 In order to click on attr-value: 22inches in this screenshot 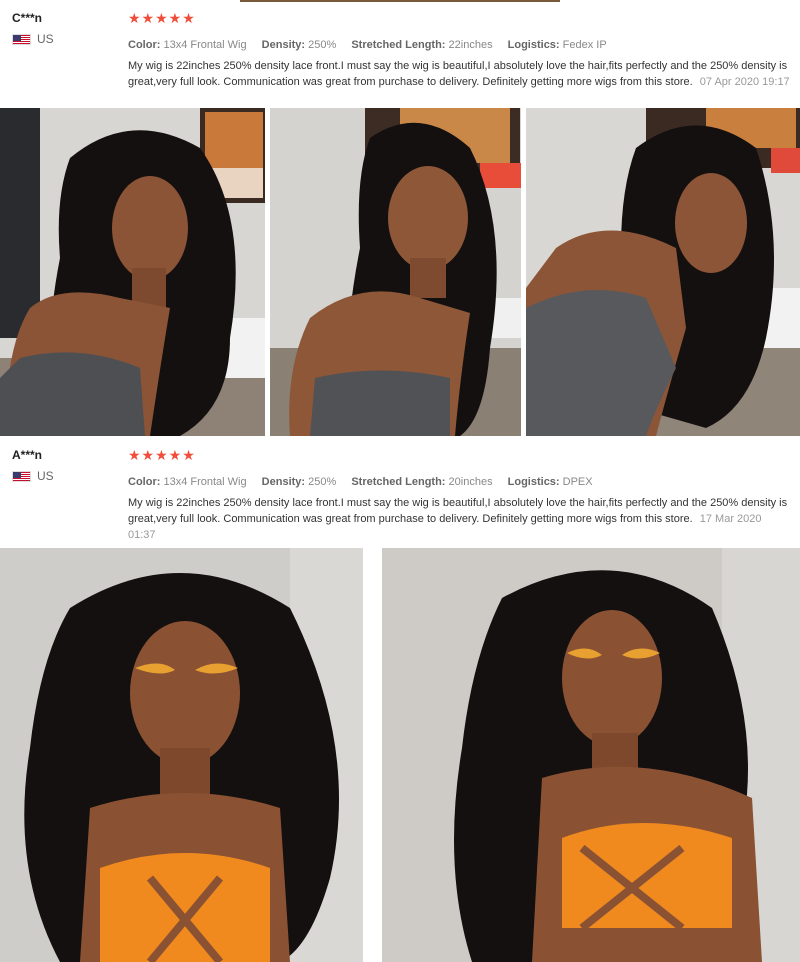, I will do `click(470, 45)`.